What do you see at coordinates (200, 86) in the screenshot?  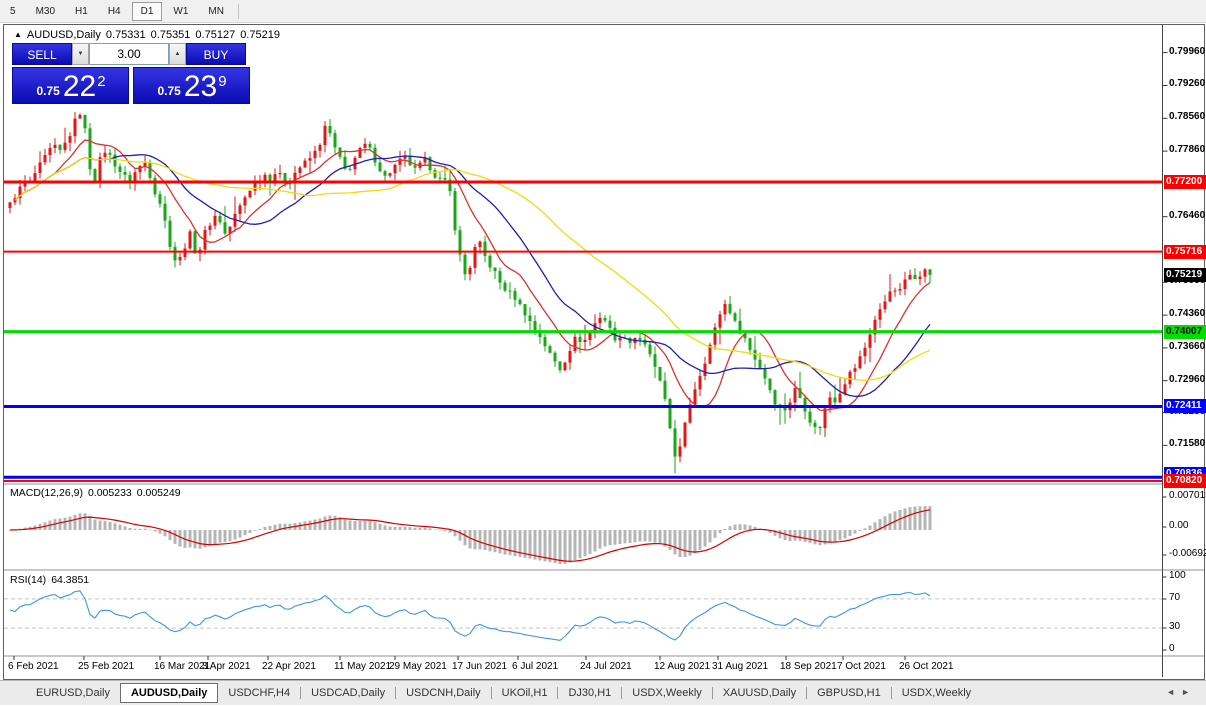 I see `buy-price-big: 23` at bounding box center [200, 86].